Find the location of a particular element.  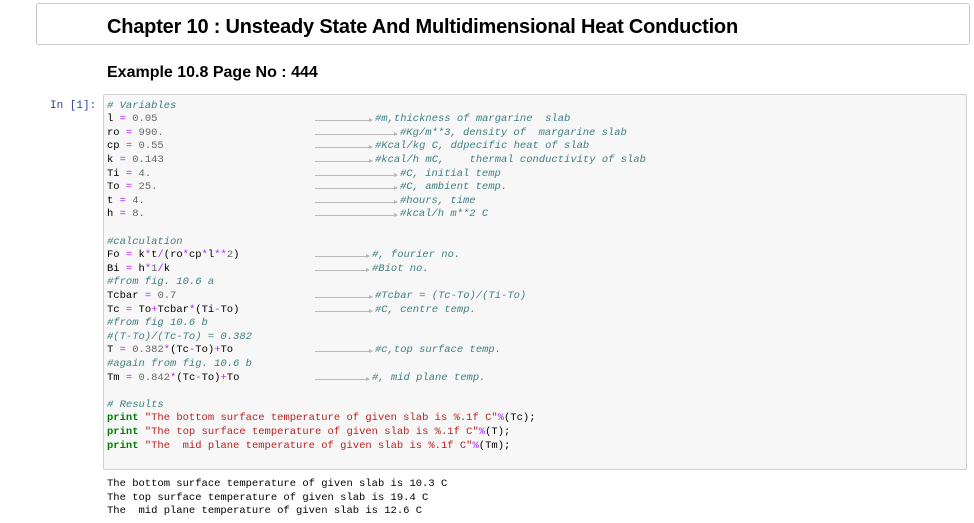

code-comment: #, fourier no. is located at coordinates (416, 255).